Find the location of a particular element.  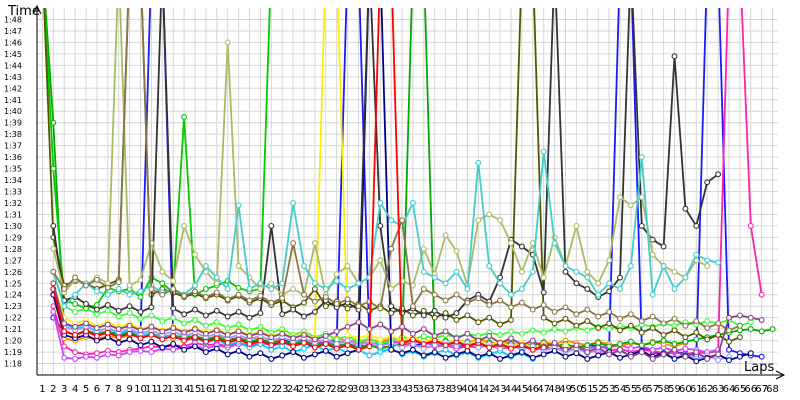

y-tick-label: 1:34 is located at coordinates (13, 180).